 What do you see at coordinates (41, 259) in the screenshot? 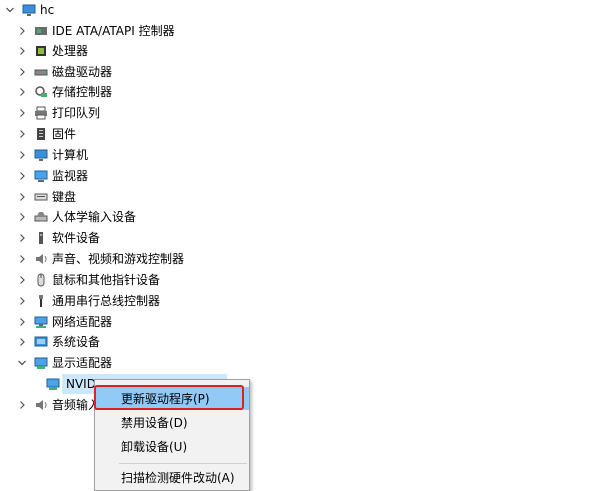
I see `speaker-icon` at bounding box center [41, 259].